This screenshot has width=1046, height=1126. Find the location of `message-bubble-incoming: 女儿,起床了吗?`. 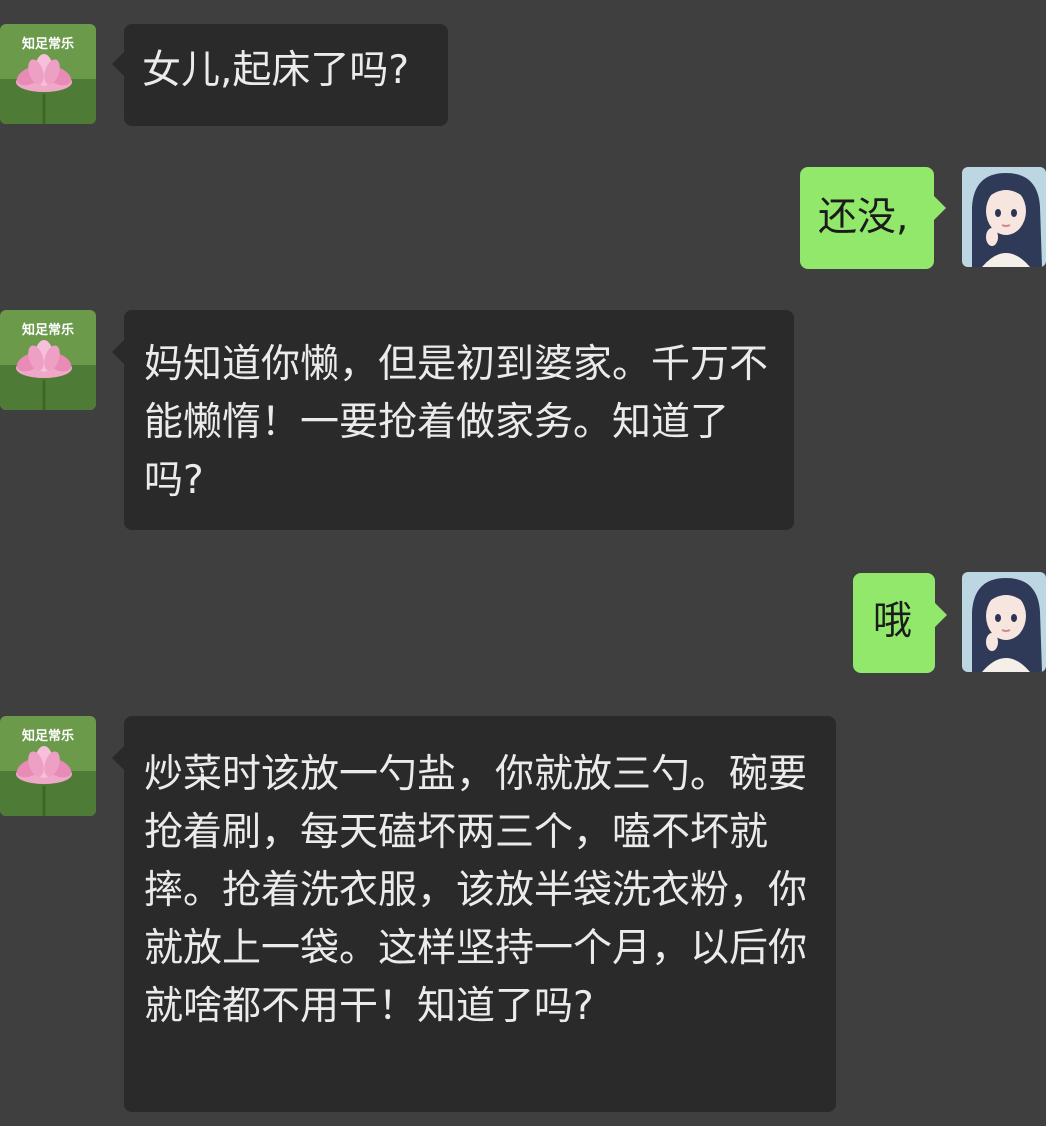

message-bubble-incoming: 女儿,起床了吗? is located at coordinates (286, 75).